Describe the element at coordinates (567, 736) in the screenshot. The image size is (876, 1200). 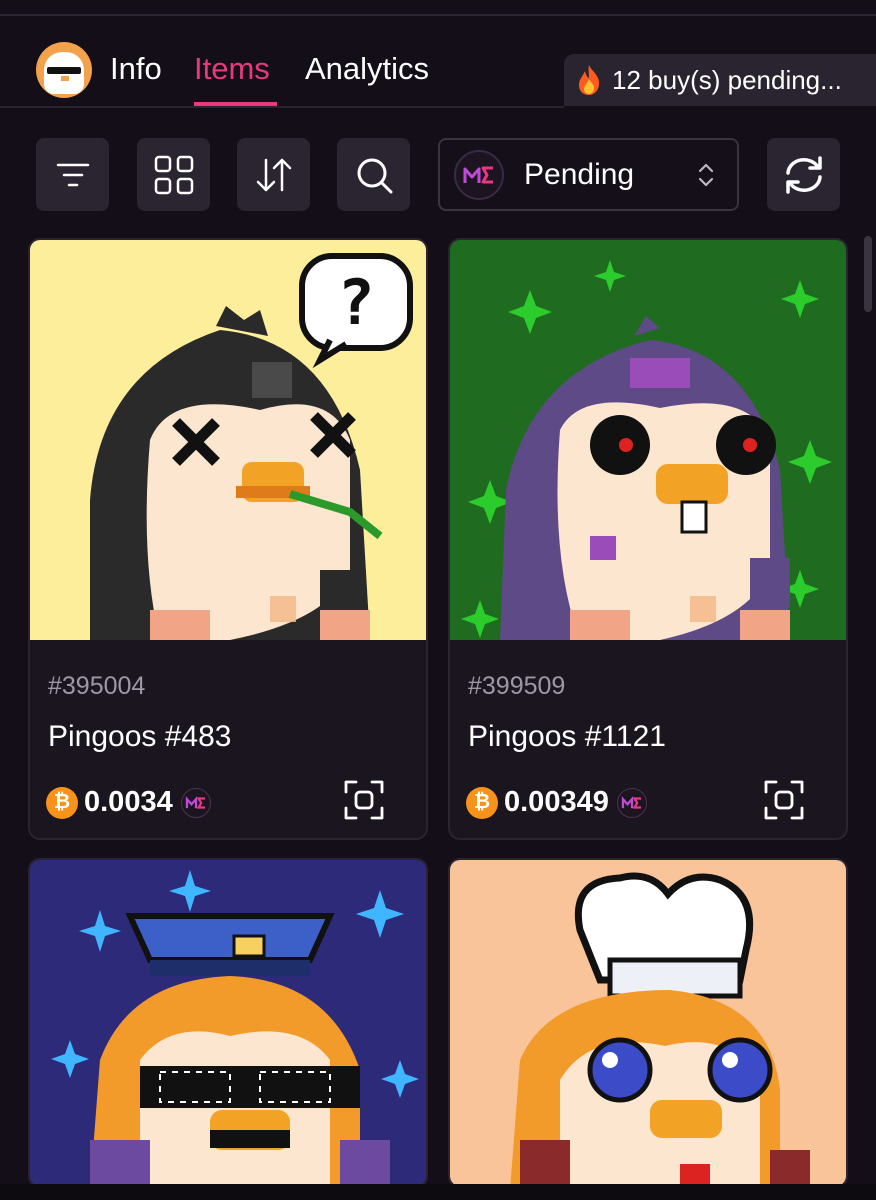
I see `item-name: Pingoos #1121` at that location.